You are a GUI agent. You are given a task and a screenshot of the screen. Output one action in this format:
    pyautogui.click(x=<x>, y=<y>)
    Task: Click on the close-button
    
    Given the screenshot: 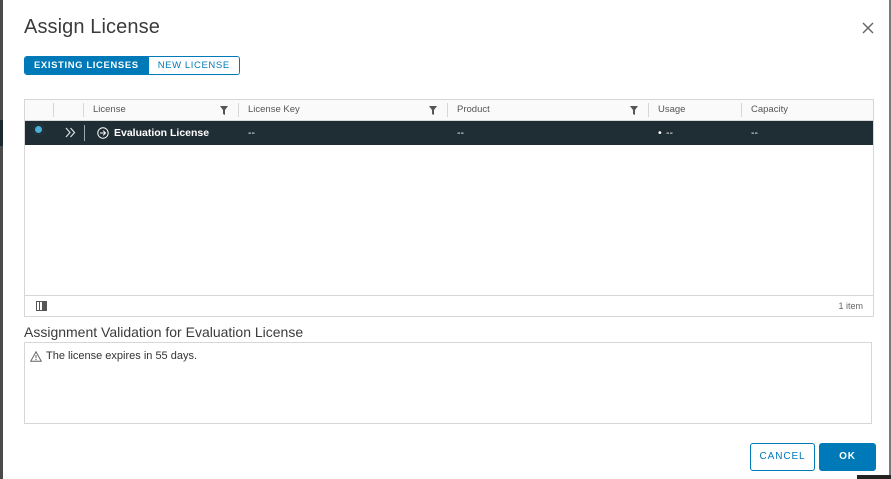 What is the action you would take?
    pyautogui.click(x=868, y=28)
    